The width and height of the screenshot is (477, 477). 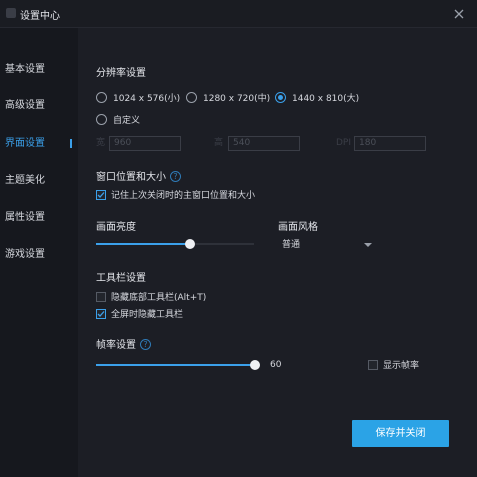 I want to click on radio-label: 1440 x 810(大), so click(x=326, y=99).